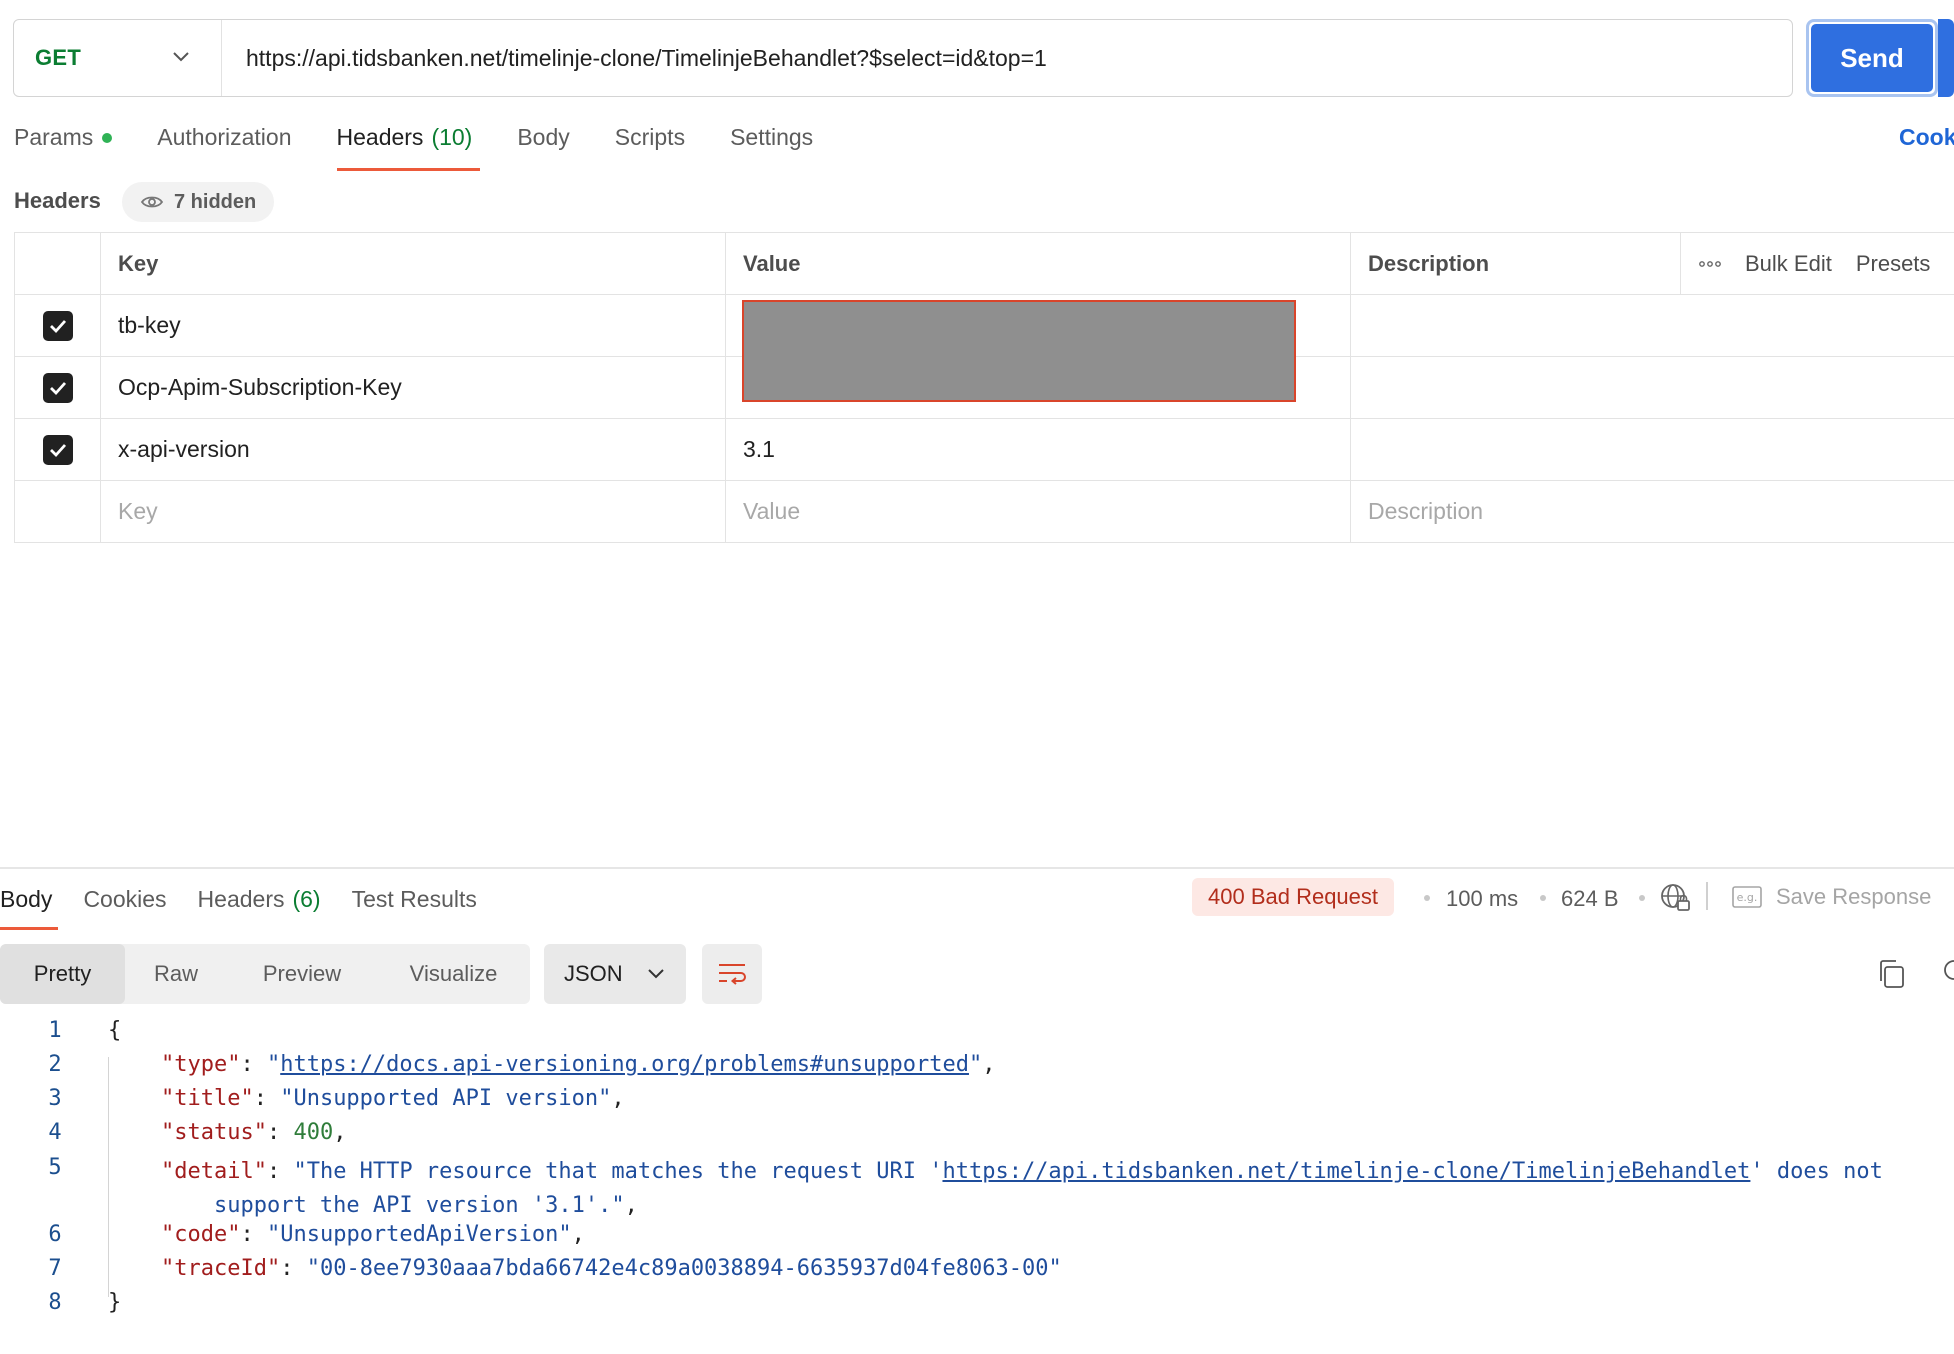 This screenshot has width=1954, height=1354. What do you see at coordinates (215, 201) in the screenshot?
I see `hidden-headers-label: 7 hidden` at bounding box center [215, 201].